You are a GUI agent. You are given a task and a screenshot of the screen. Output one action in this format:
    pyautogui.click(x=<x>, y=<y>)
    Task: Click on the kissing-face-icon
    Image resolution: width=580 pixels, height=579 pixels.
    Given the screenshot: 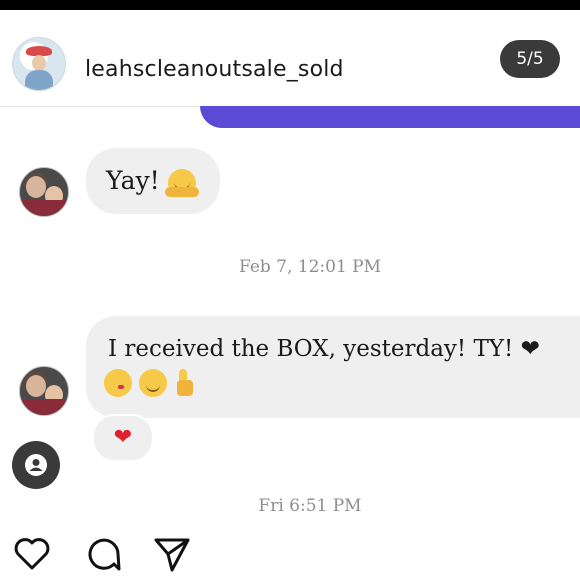 What is the action you would take?
    pyautogui.click(x=118, y=383)
    